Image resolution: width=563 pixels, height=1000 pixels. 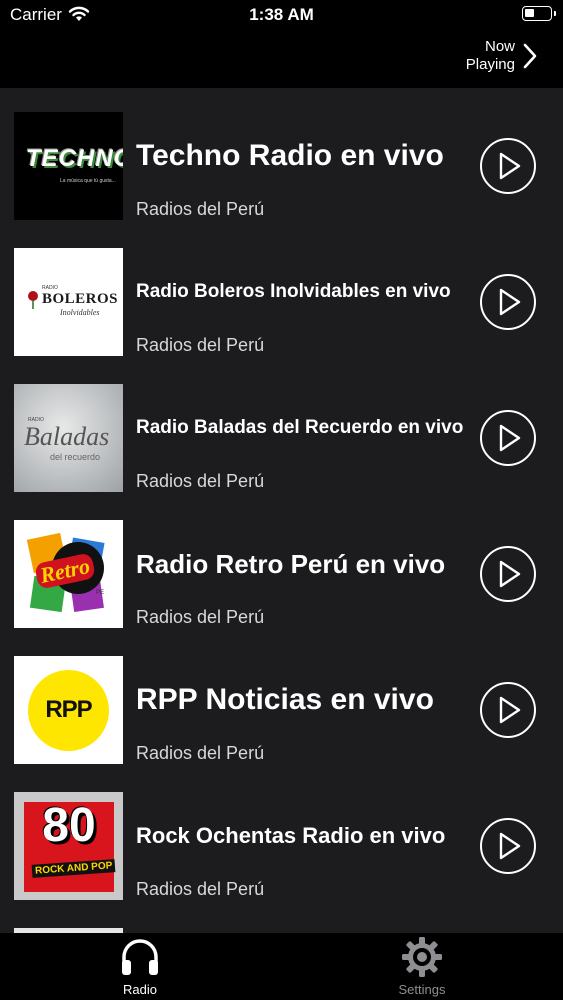 I want to click on battery-tip, so click(x=555, y=13).